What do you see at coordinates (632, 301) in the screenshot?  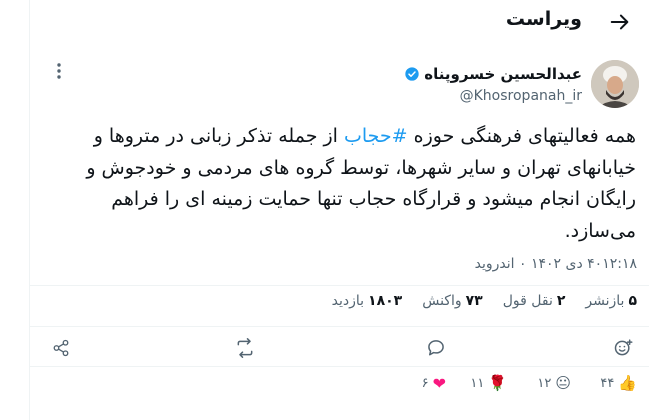 I see `stat-value: ۵` at bounding box center [632, 301].